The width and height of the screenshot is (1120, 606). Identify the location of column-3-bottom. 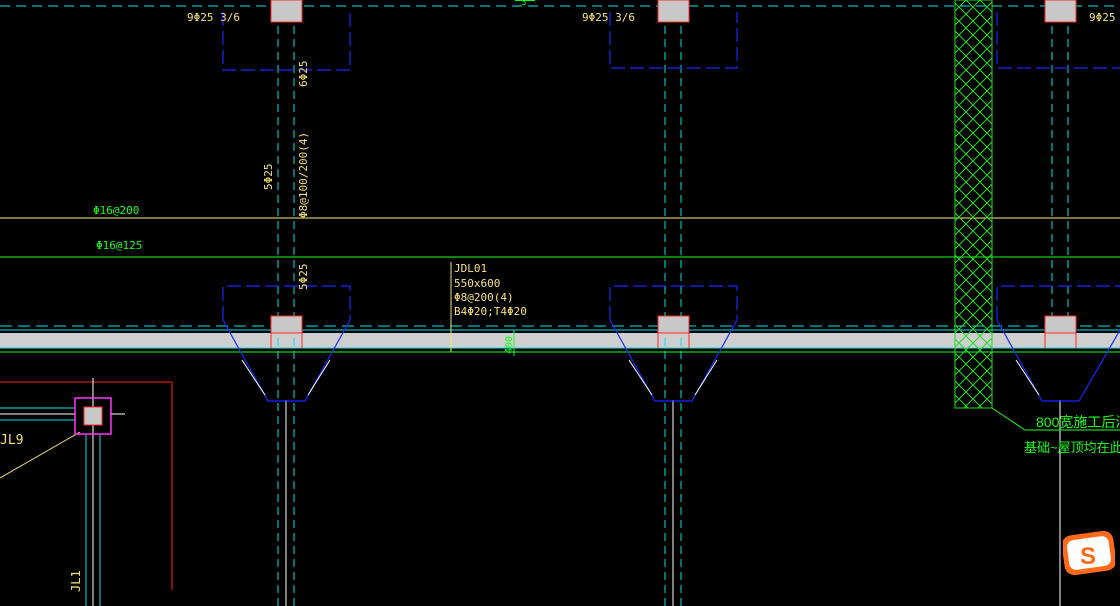
(1060, 324).